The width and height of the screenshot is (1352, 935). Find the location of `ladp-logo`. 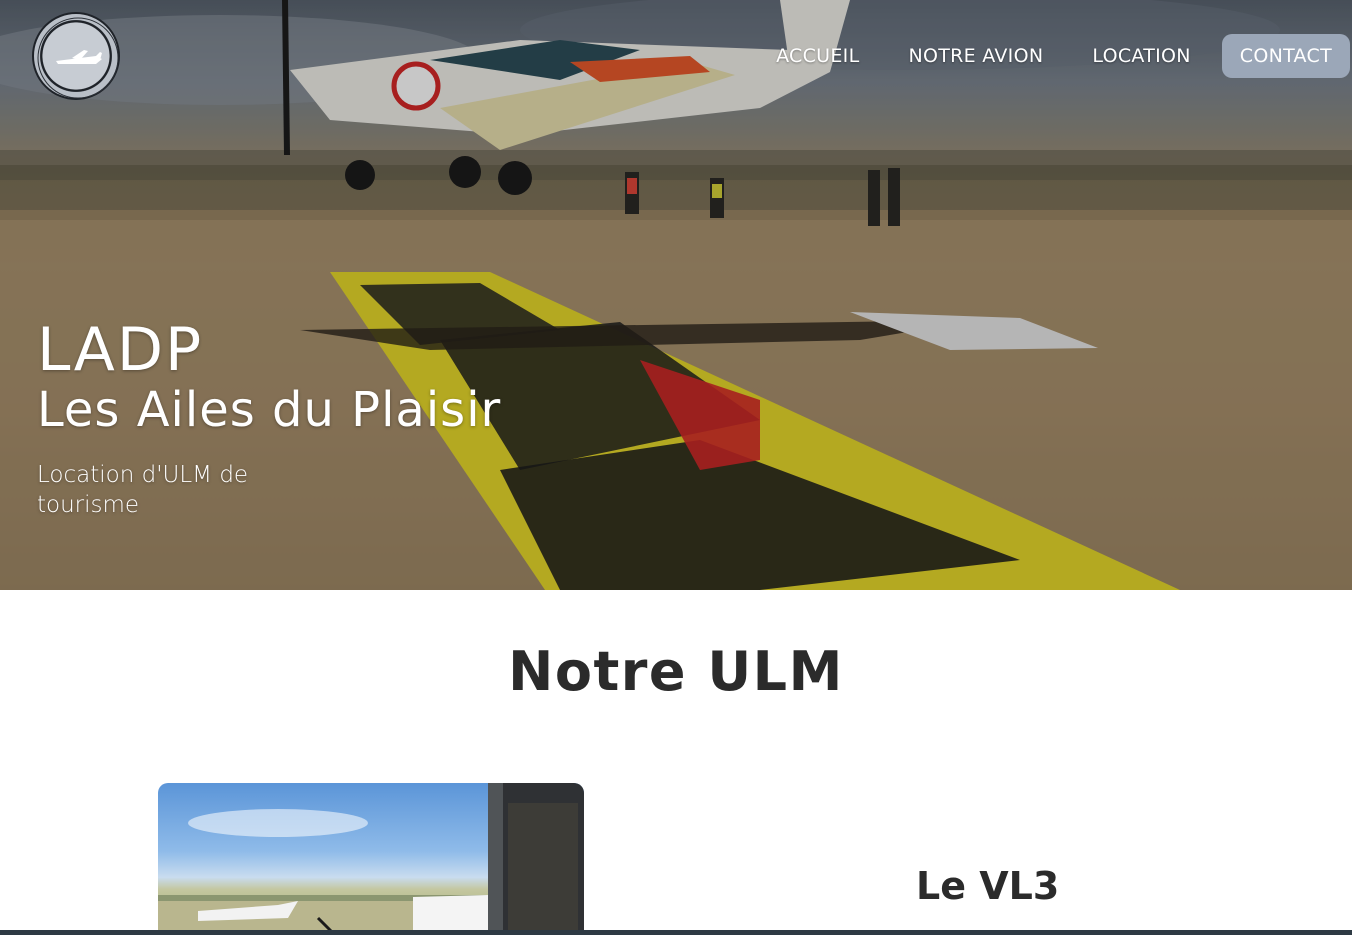

ladp-logo is located at coordinates (76, 56).